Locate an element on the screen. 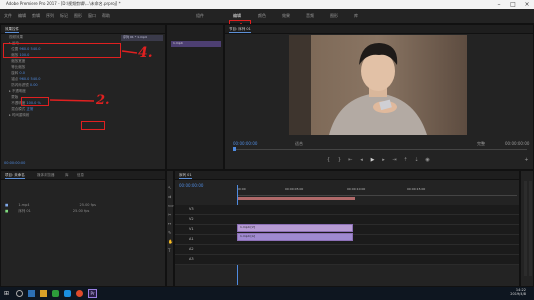 The width and height of the screenshot is (534, 300). qq-icon is located at coordinates (67, 293).